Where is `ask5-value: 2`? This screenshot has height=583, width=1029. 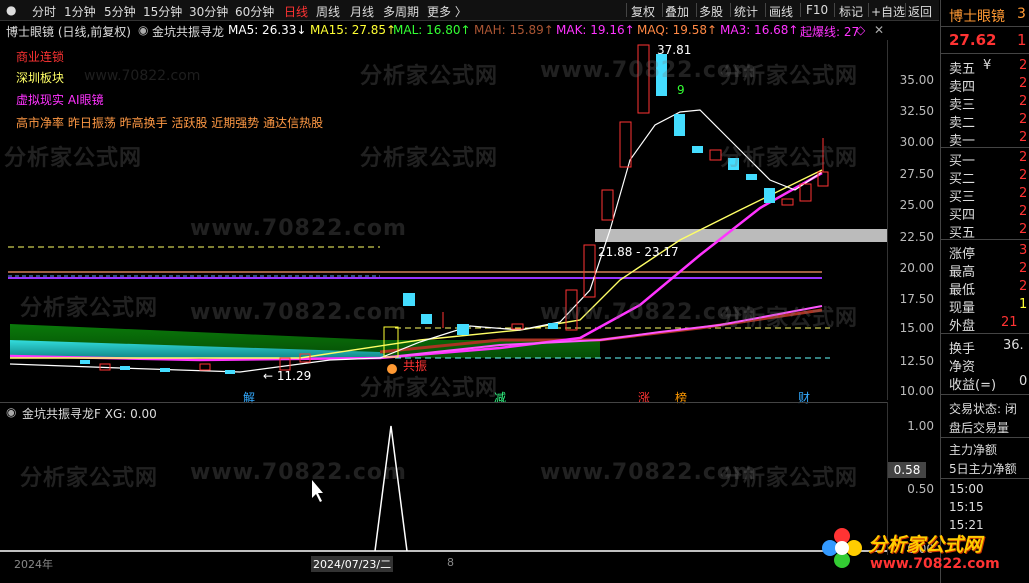
ask5-value: 2 is located at coordinates (1023, 65).